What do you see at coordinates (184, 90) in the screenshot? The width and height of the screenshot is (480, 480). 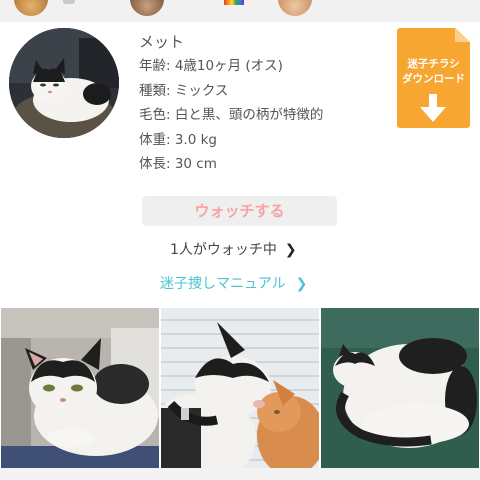 I see `pet-breed: 種類: ミックス` at bounding box center [184, 90].